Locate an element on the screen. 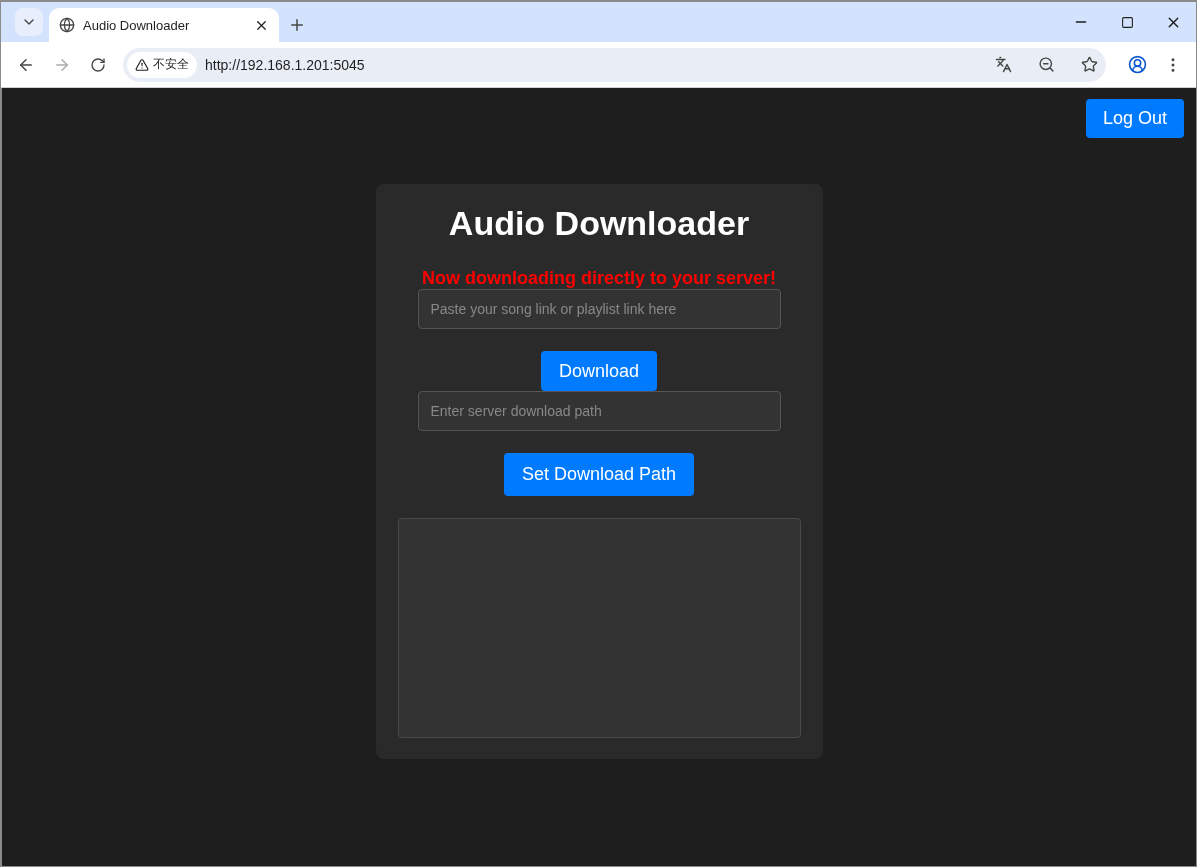 This screenshot has height=867, width=1197. log-out-button: Log Out is located at coordinates (1134, 118).